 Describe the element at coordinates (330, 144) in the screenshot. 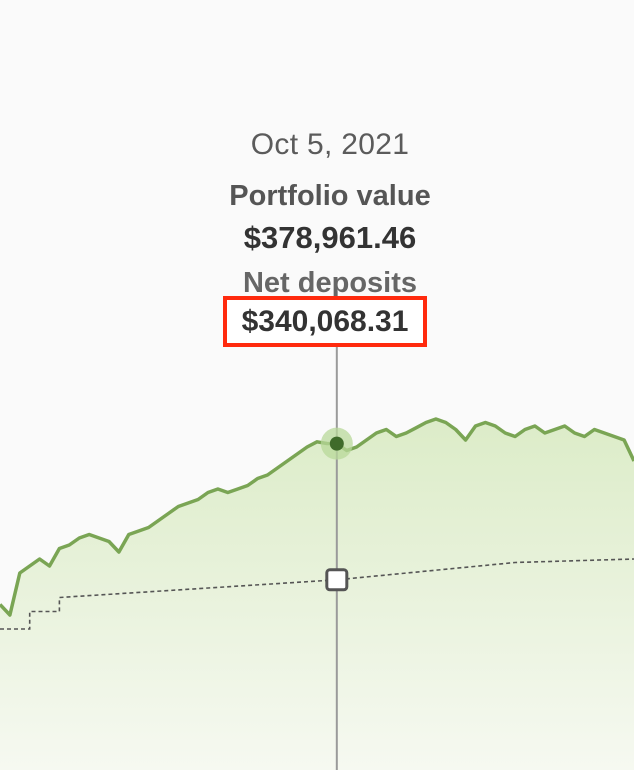

I see `tooltip-date: Oct 5, 2021` at that location.